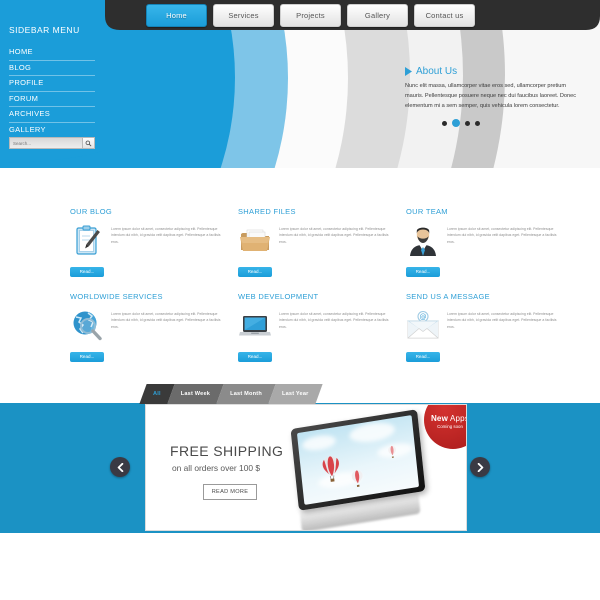  What do you see at coordinates (255, 326) in the screenshot?
I see `laptop-icon` at bounding box center [255, 326].